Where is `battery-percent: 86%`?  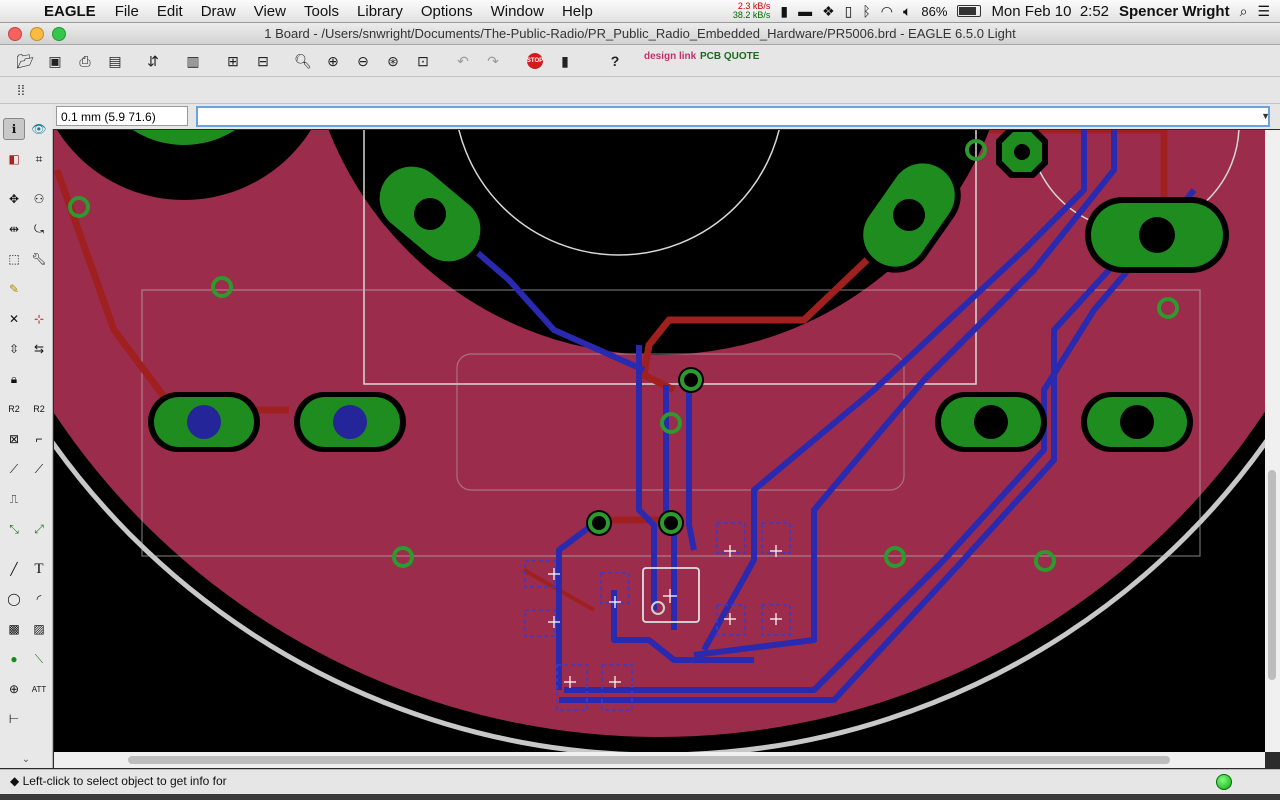 battery-percent: 86% is located at coordinates (934, 11).